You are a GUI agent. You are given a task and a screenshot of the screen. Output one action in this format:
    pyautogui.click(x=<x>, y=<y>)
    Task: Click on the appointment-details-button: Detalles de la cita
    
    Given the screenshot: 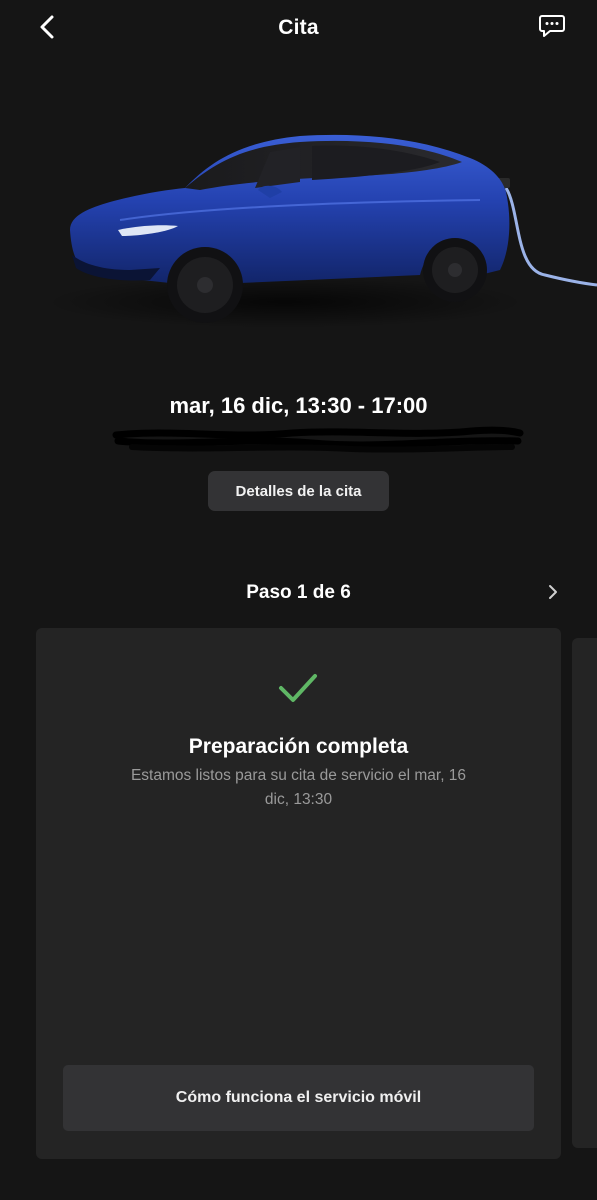 What is the action you would take?
    pyautogui.click(x=298, y=491)
    